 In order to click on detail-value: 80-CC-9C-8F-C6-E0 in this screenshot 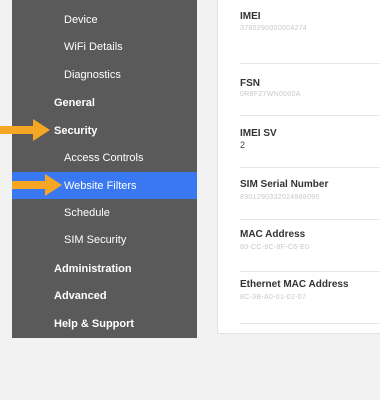, I will do `click(275, 247)`.